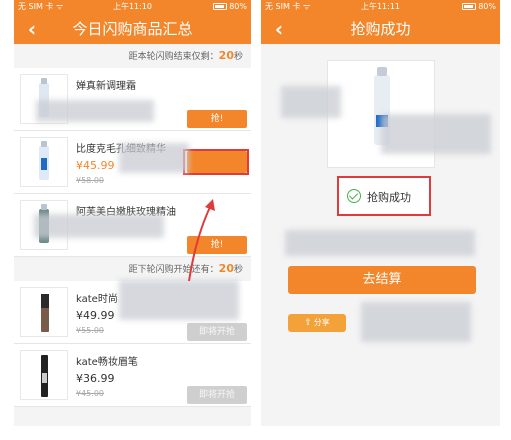  I want to click on countdown-start-suffix: 秒, so click(238, 270).